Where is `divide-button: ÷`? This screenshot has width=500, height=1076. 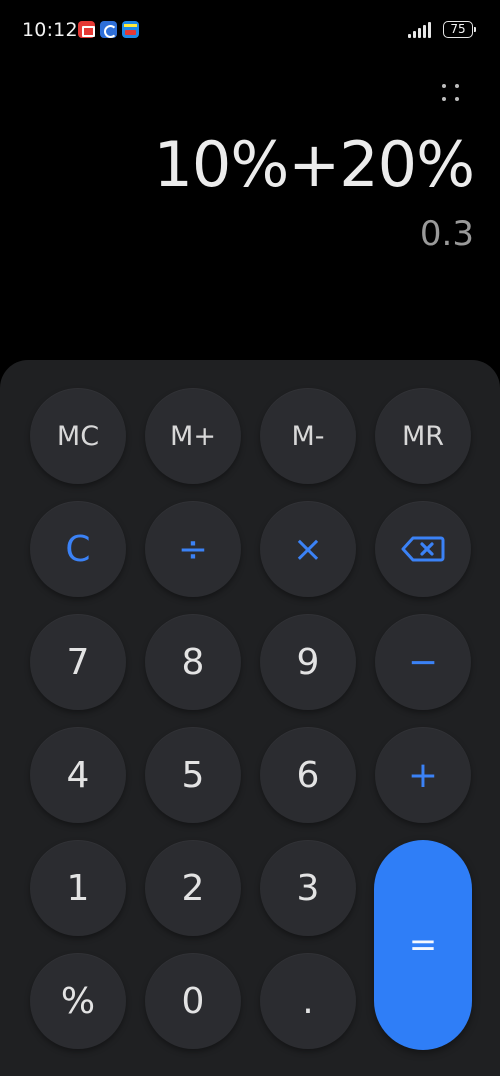 divide-button: ÷ is located at coordinates (193, 549).